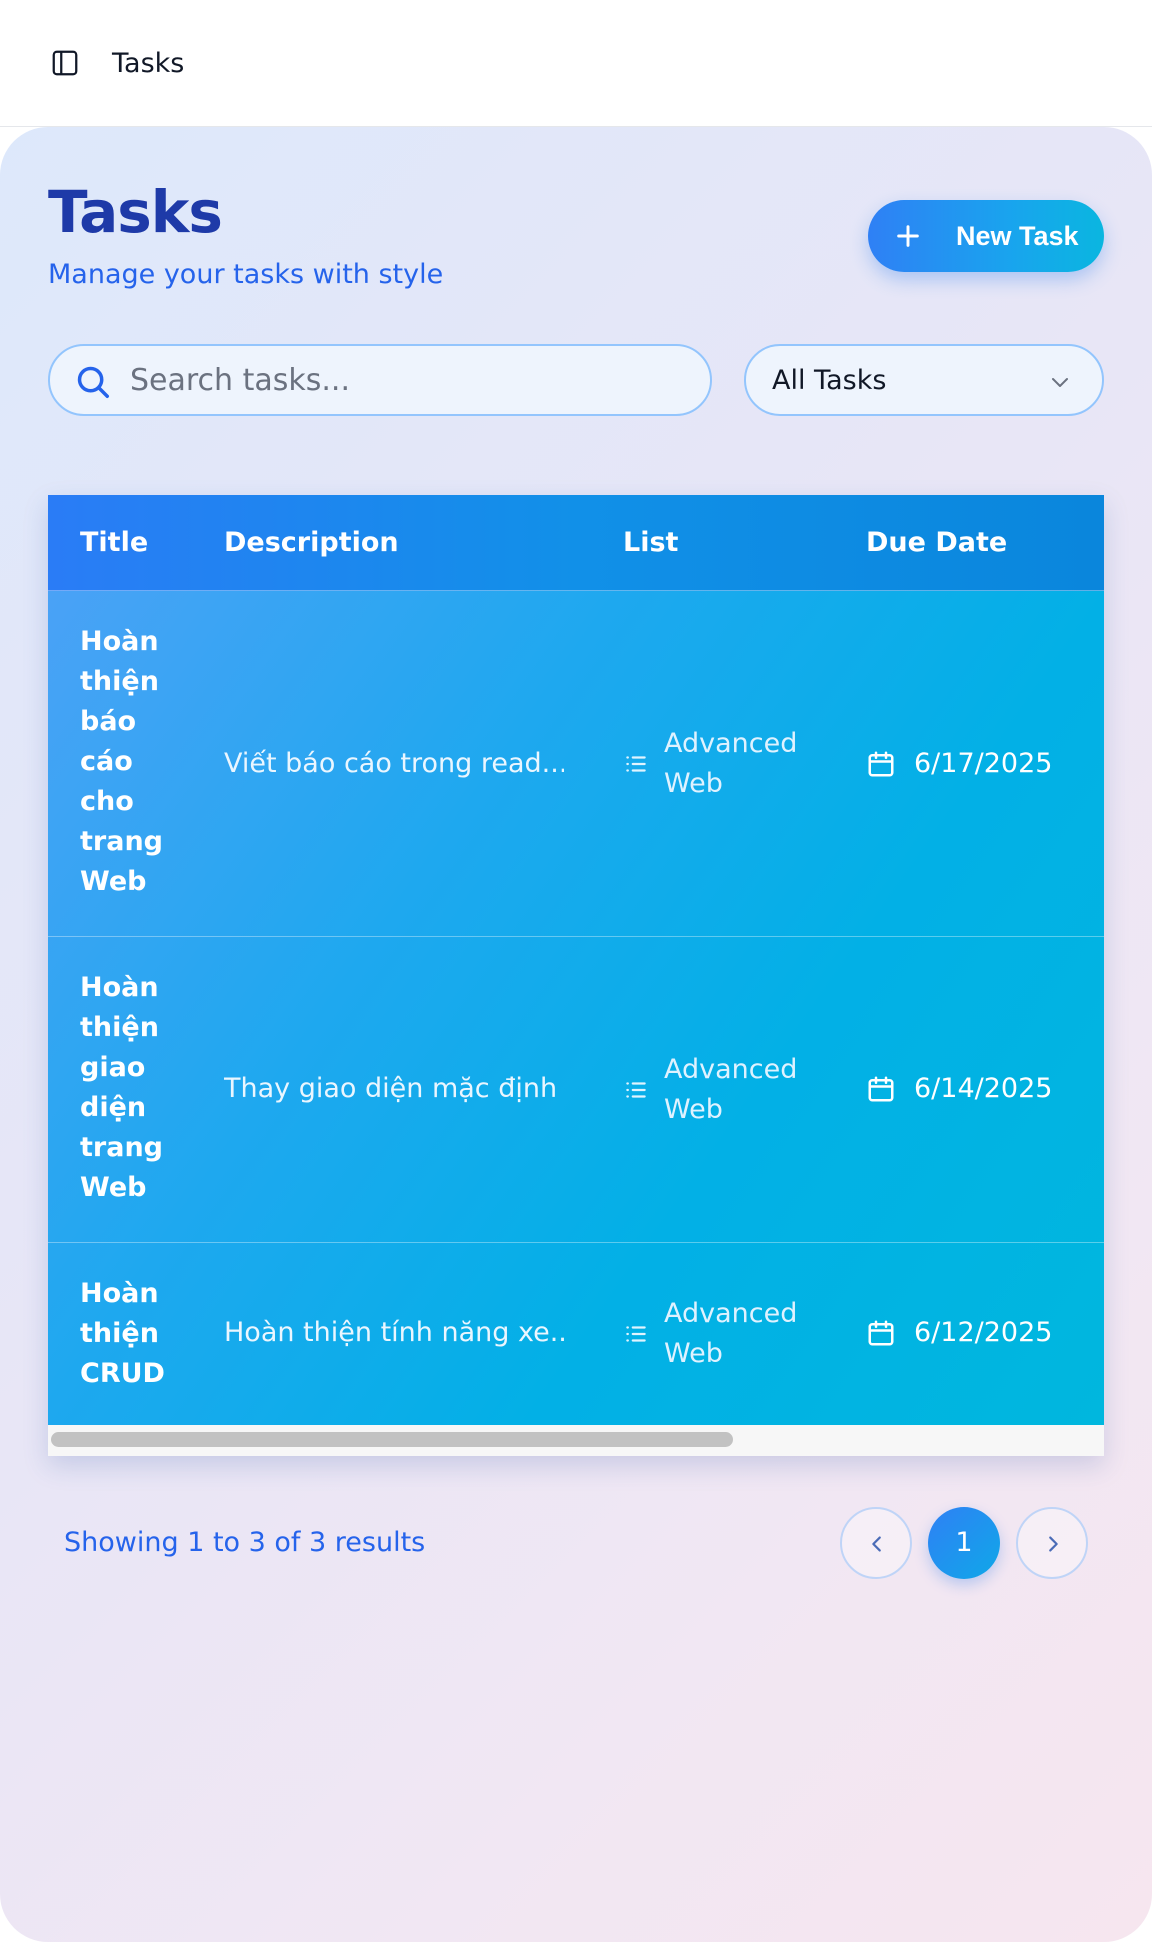 The width and height of the screenshot is (1152, 1942). I want to click on column-header-list: List, so click(650, 543).